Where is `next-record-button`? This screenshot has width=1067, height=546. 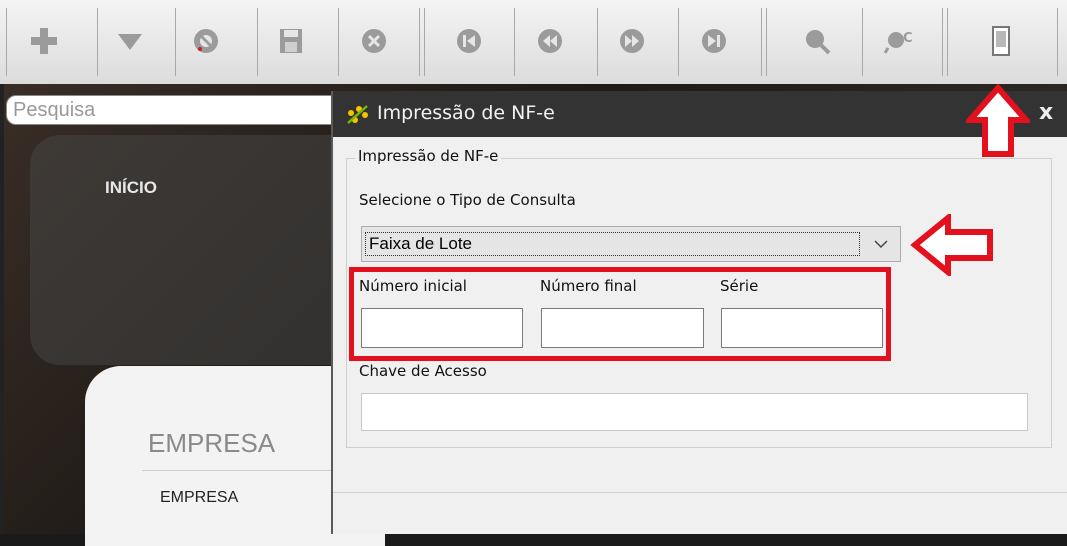
next-record-button is located at coordinates (632, 41).